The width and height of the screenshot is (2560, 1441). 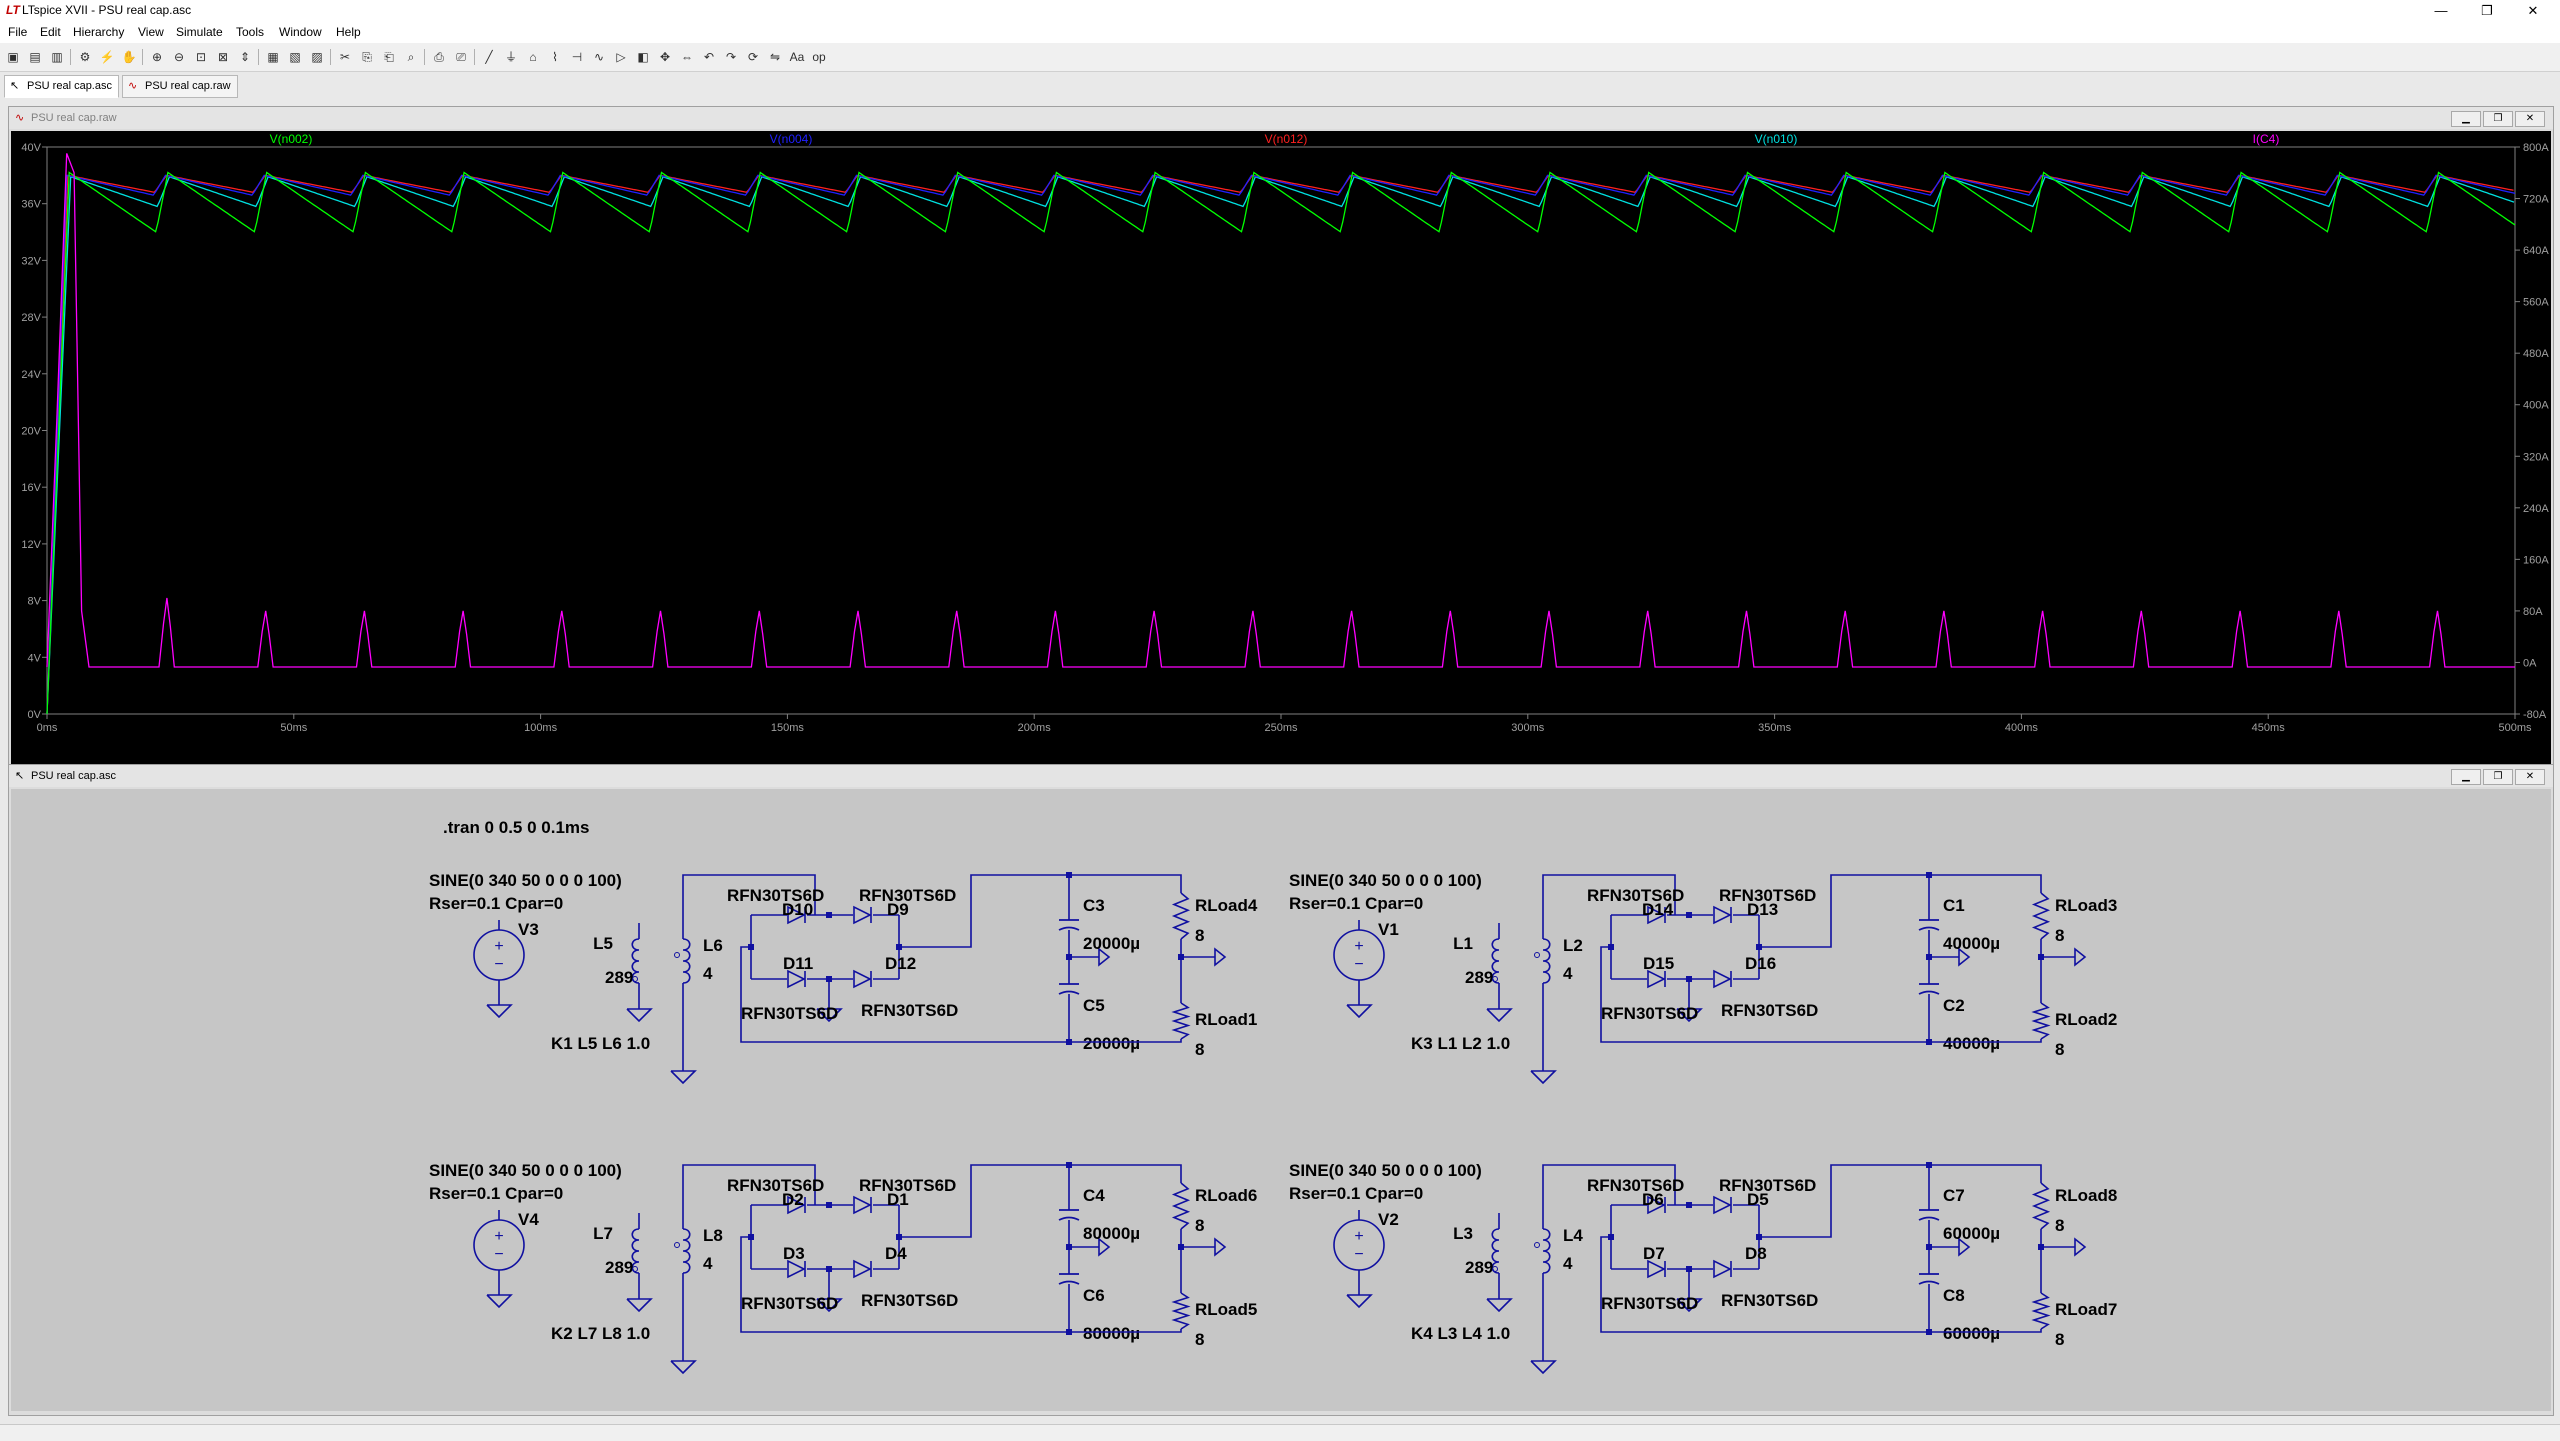 What do you see at coordinates (1226, 905) in the screenshot?
I see `load-top-name: RLoad4` at bounding box center [1226, 905].